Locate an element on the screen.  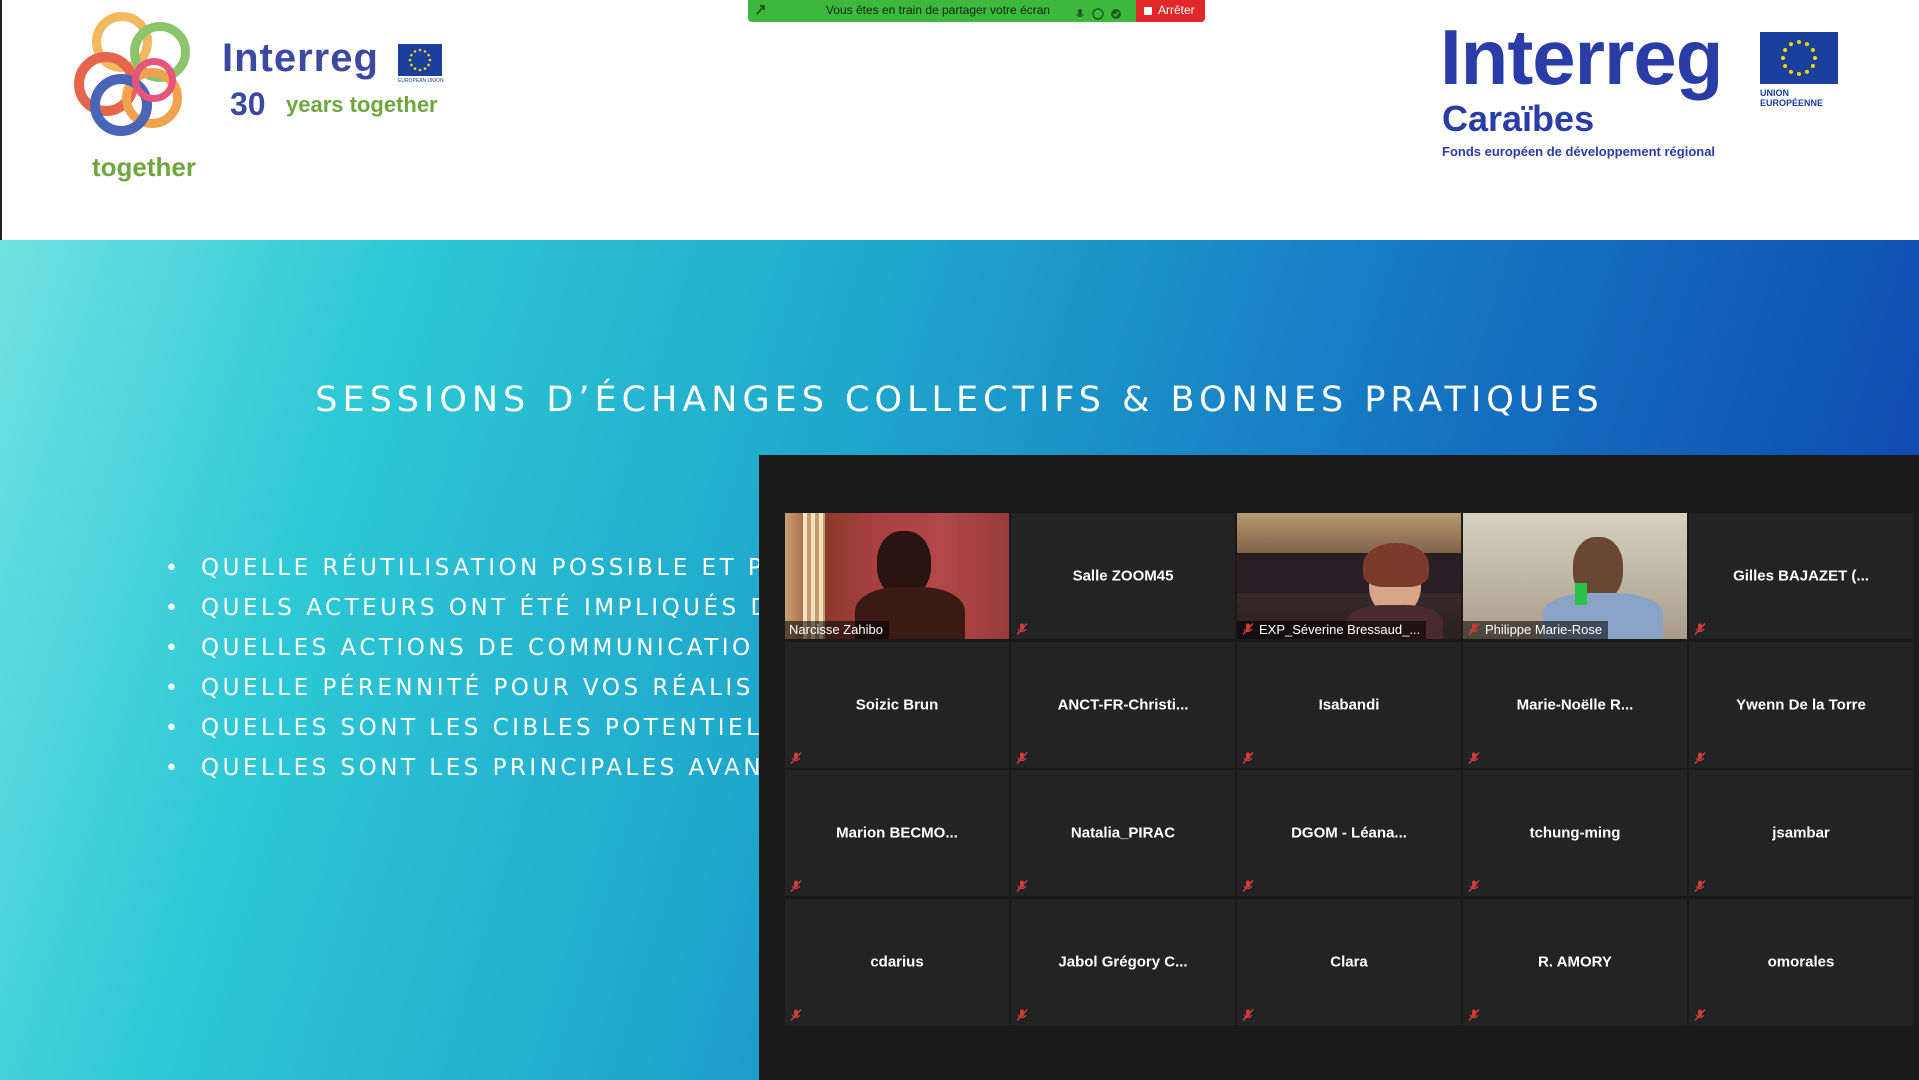
participant-tile: tchung-ming is located at coordinates (1575, 833).